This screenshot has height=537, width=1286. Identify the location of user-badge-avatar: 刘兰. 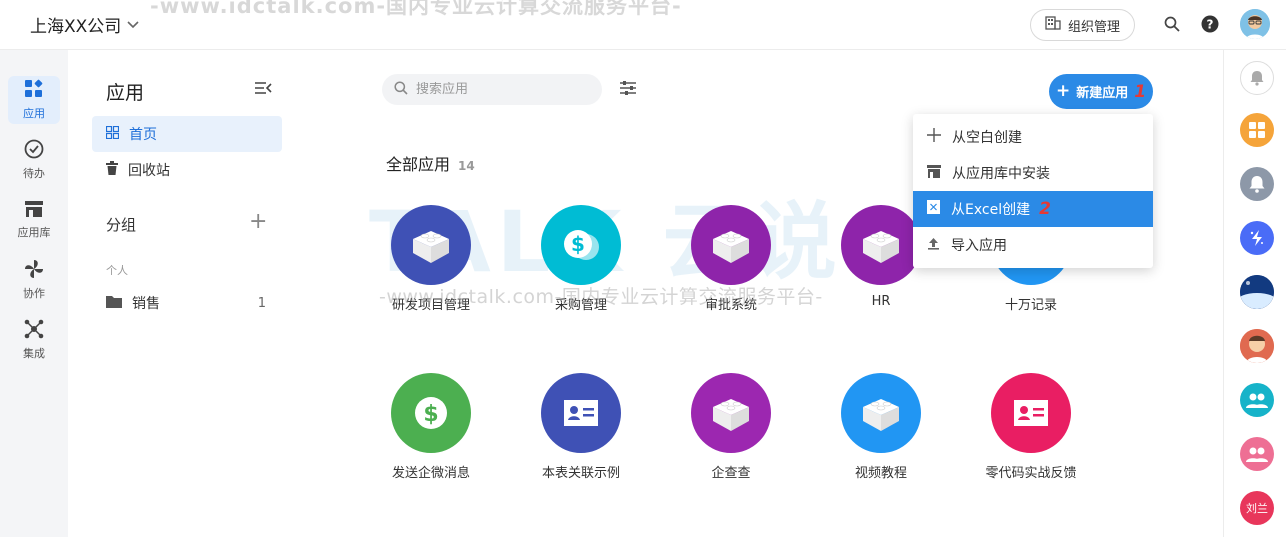
(1257, 508).